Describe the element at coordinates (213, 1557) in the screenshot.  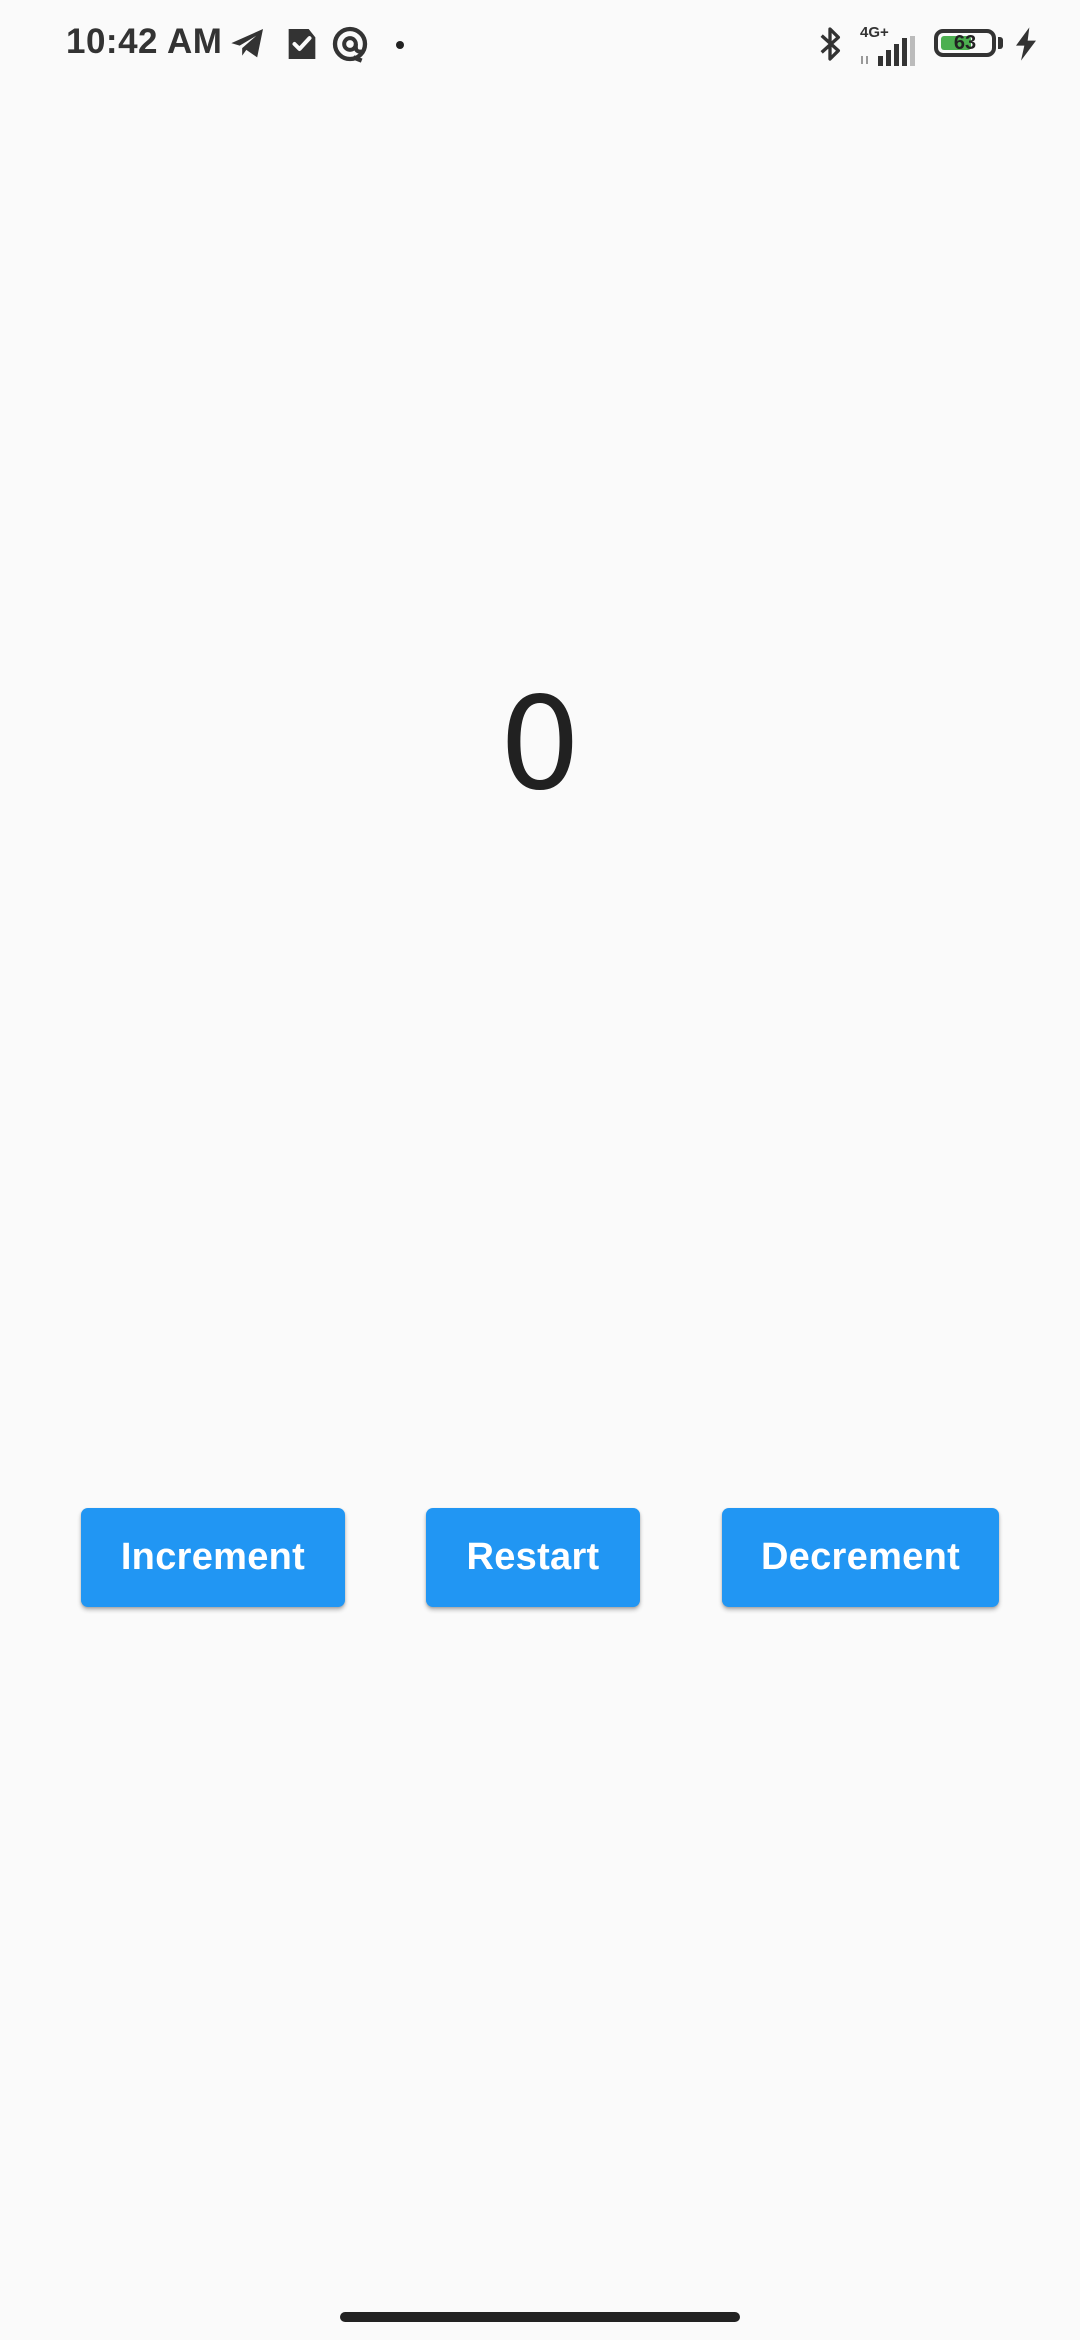
I see `increment-button: Increment` at that location.